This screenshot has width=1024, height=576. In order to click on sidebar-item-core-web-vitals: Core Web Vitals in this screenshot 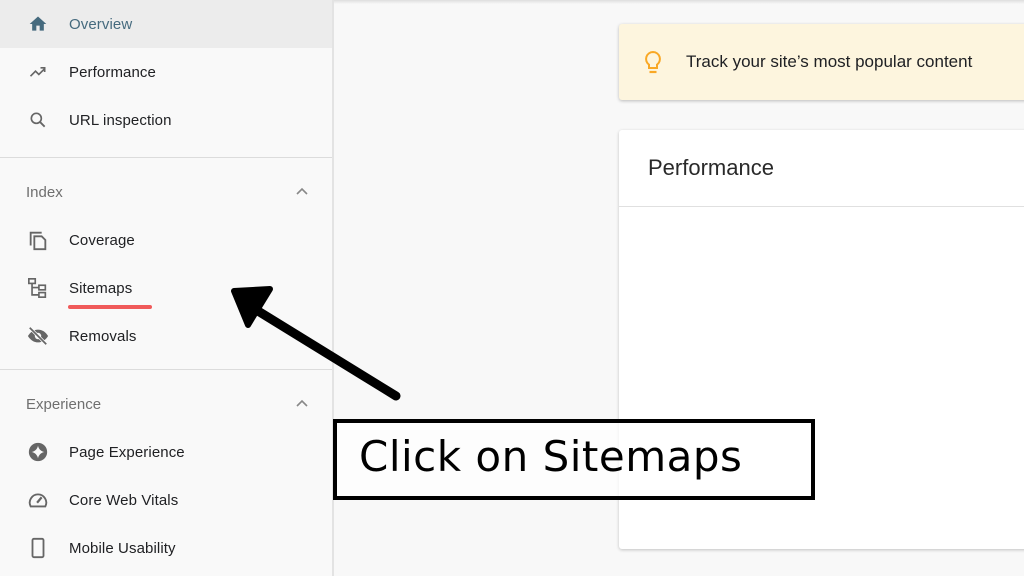, I will do `click(166, 500)`.